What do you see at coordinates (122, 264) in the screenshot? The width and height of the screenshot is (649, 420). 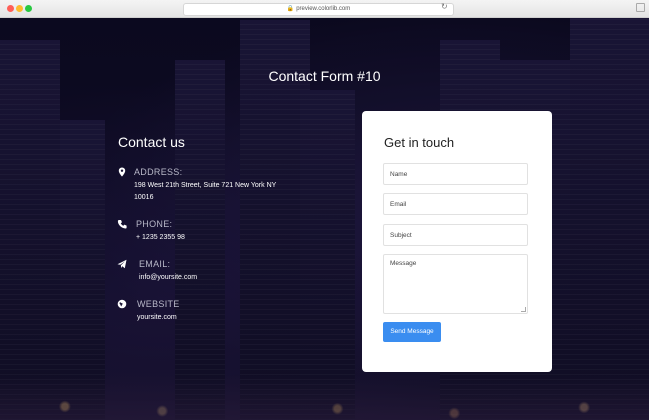 I see `paper-plane-icon` at bounding box center [122, 264].